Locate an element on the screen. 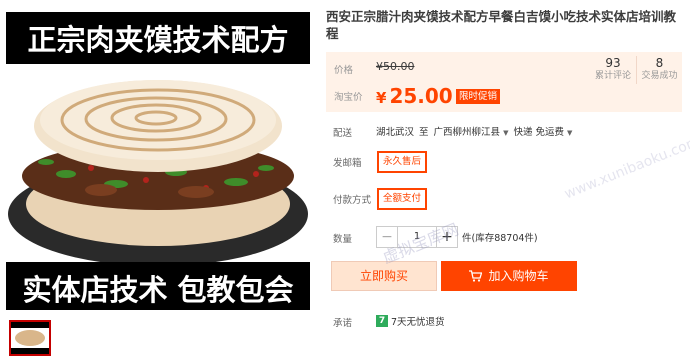  ship-method: 快递 免运费 is located at coordinates (538, 132).